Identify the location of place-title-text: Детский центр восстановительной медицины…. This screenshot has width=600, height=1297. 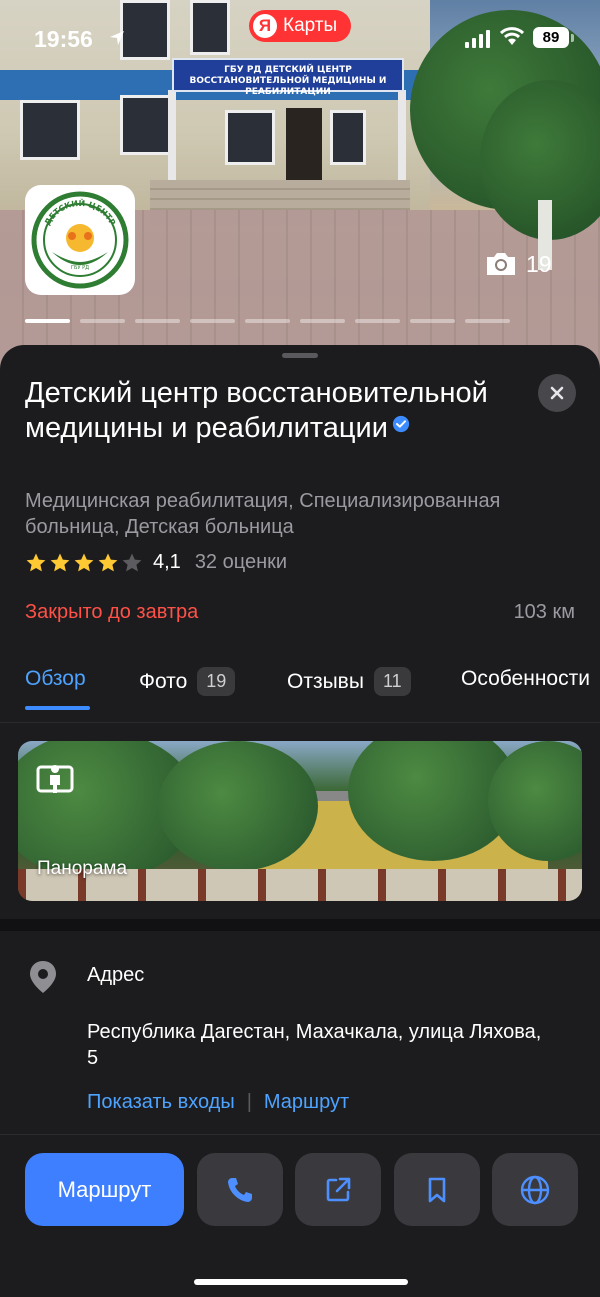
(256, 410).